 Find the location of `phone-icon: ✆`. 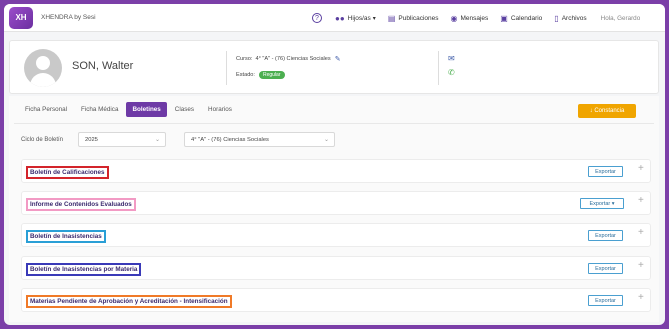

phone-icon: ✆ is located at coordinates (451, 72).